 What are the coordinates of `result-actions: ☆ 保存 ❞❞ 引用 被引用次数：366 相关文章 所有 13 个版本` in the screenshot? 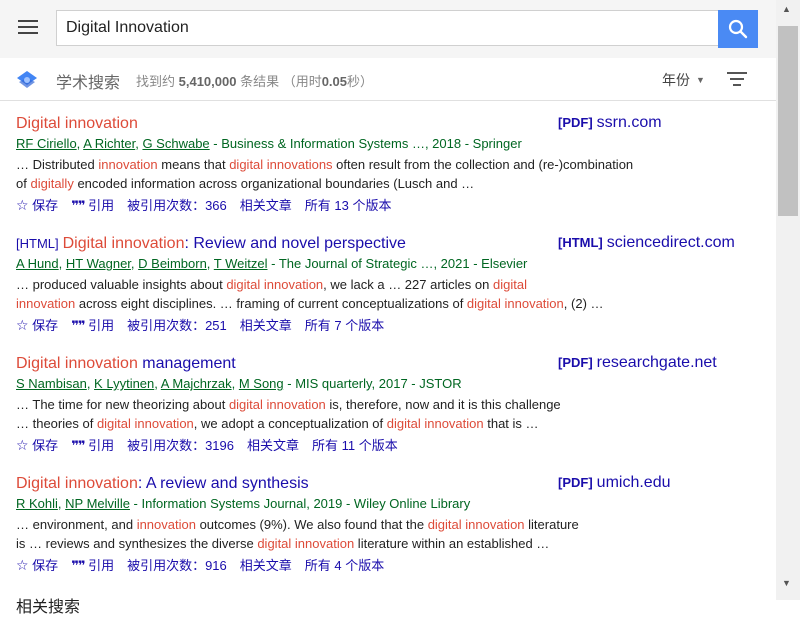 It's located at (386, 205).